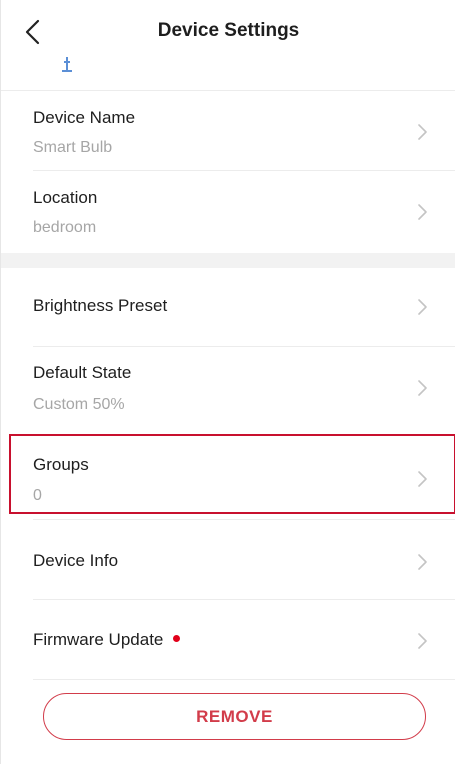  What do you see at coordinates (177, 639) in the screenshot?
I see `update-badge` at bounding box center [177, 639].